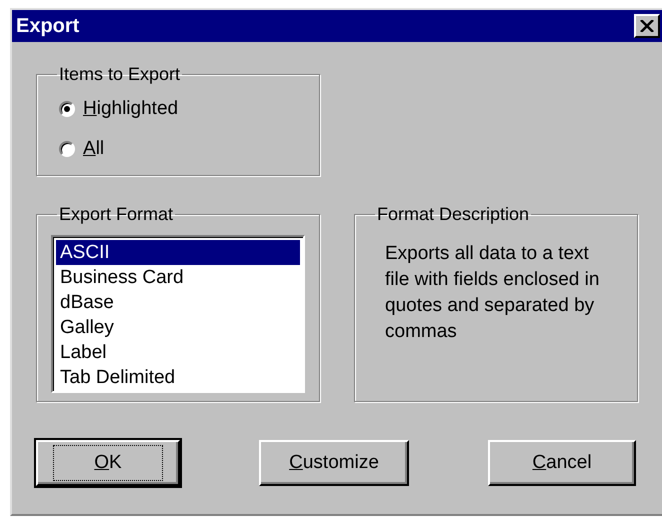  Describe the element at coordinates (178, 252) in the screenshot. I see `list-item: ASCII` at that location.